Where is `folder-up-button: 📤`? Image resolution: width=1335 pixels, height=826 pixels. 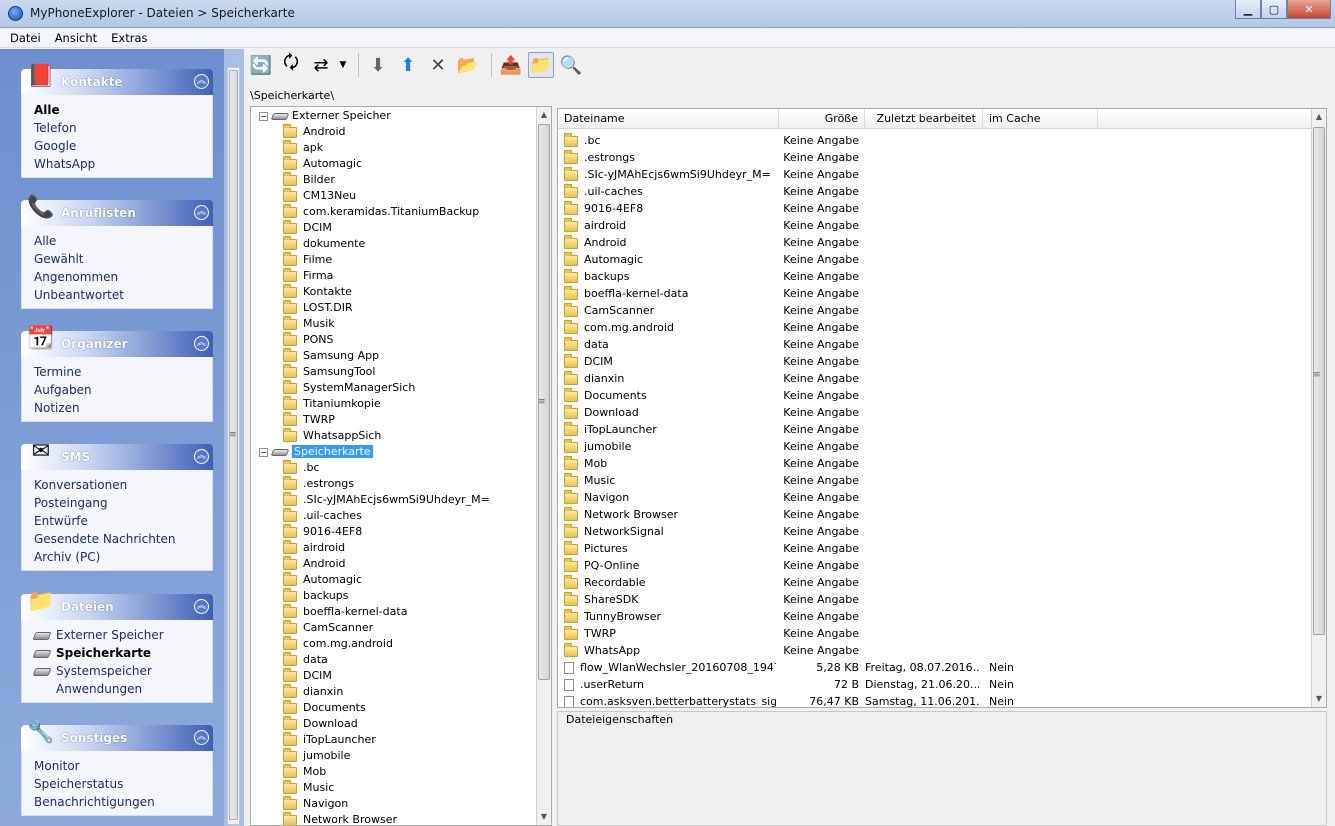 folder-up-button: 📤 is located at coordinates (511, 65).